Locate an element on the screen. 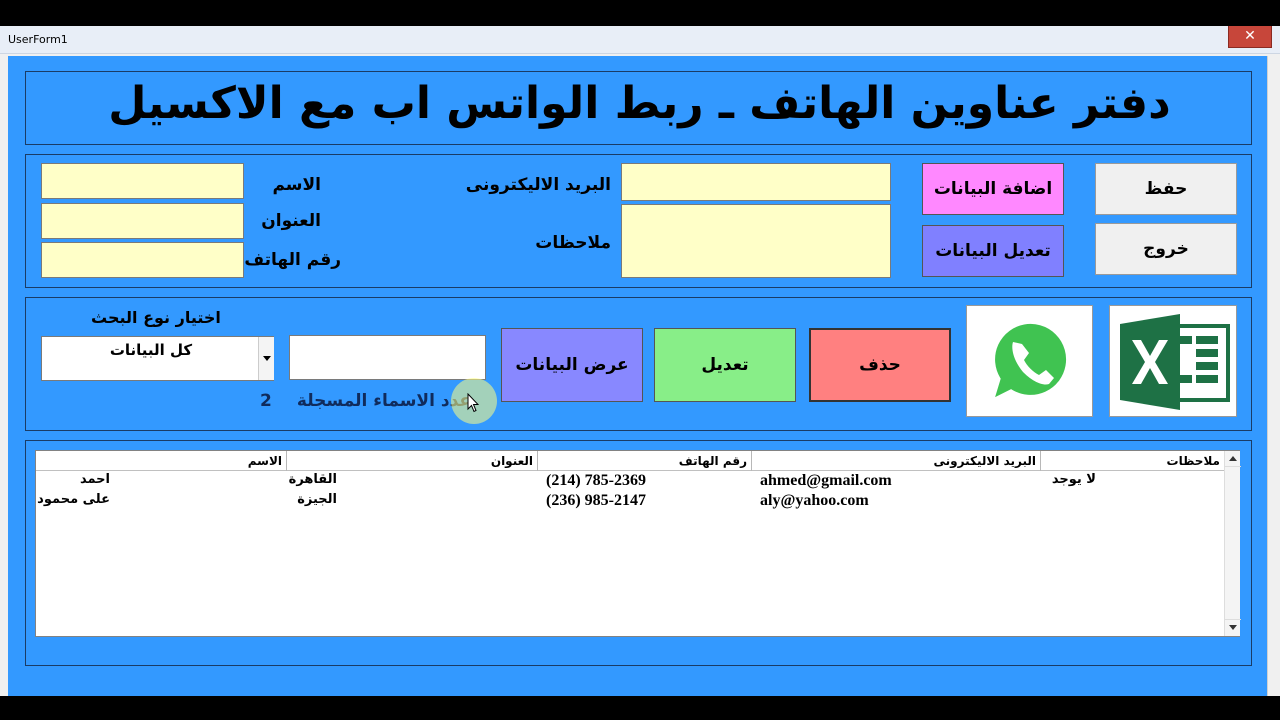 This screenshot has width=1280, height=720. notes-label: ملاحظات is located at coordinates (573, 243).